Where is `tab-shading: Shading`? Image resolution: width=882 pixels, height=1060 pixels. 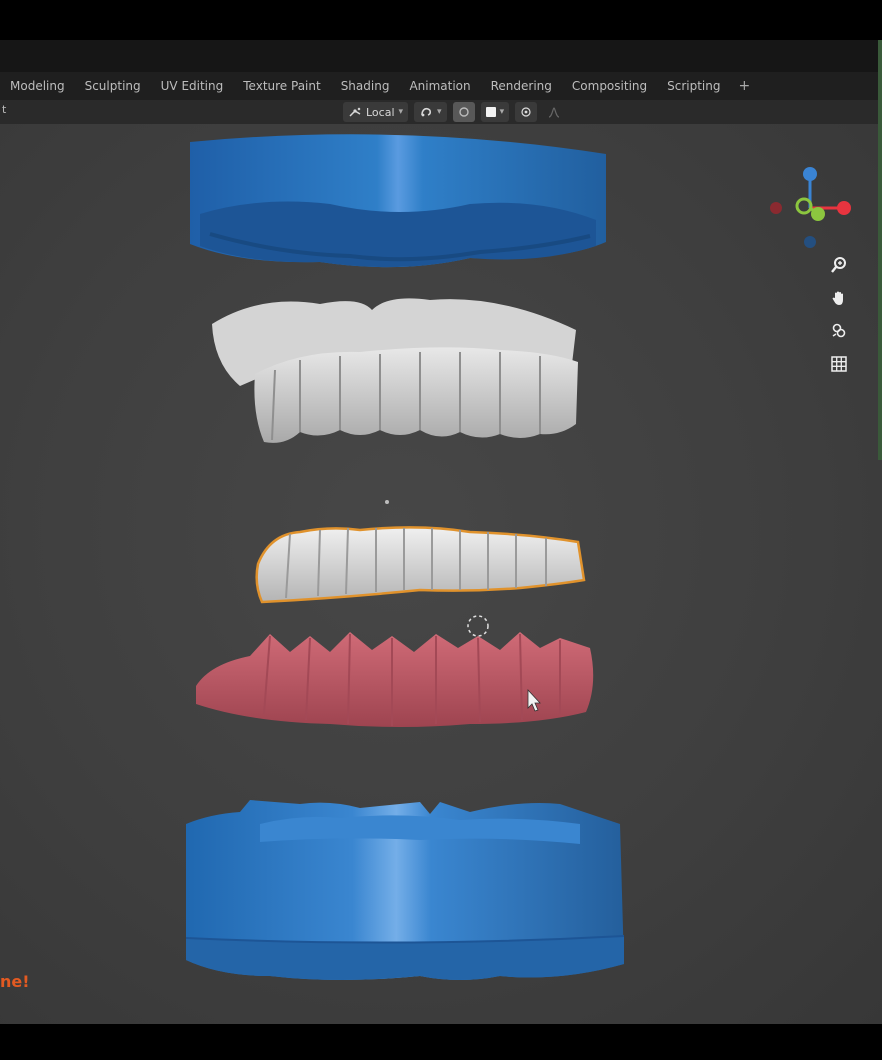 tab-shading: Shading is located at coordinates (365, 86).